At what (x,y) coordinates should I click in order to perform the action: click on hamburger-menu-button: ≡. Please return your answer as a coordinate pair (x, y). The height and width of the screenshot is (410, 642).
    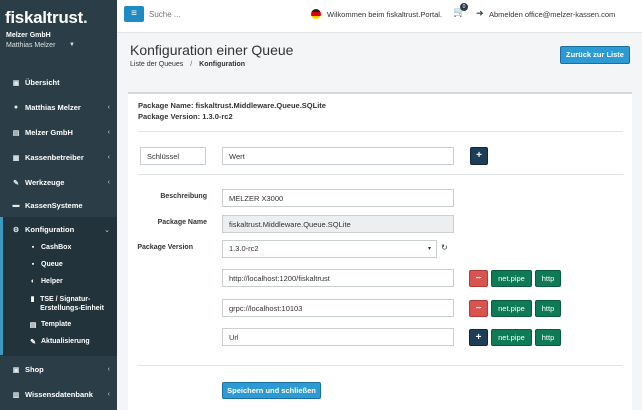
    Looking at the image, I should click on (134, 14).